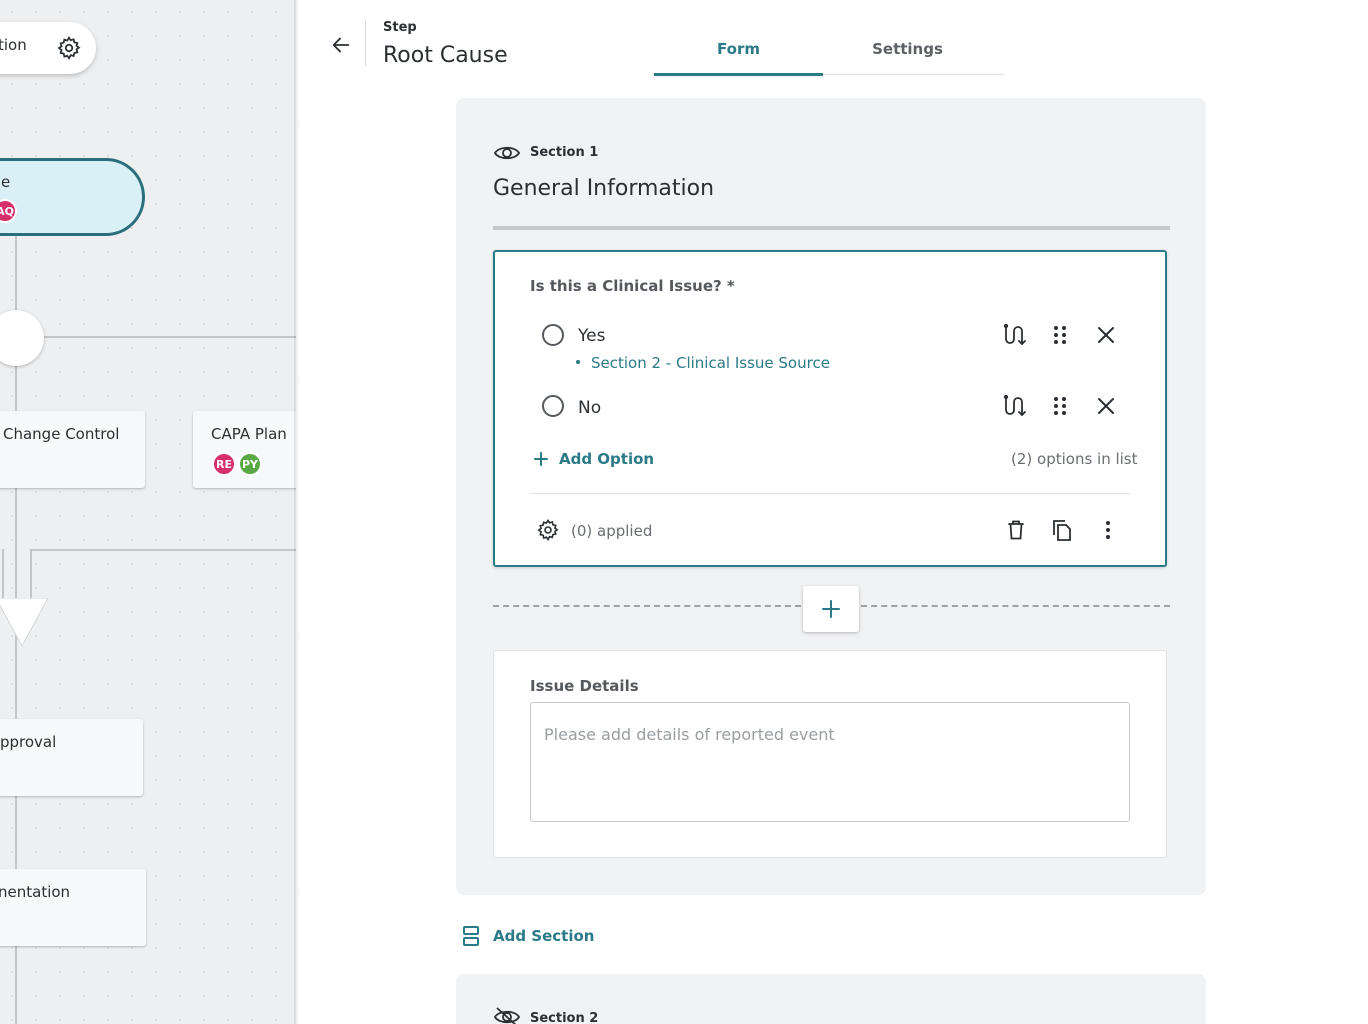 The width and height of the screenshot is (1368, 1024). I want to click on eye-icon, so click(507, 155).